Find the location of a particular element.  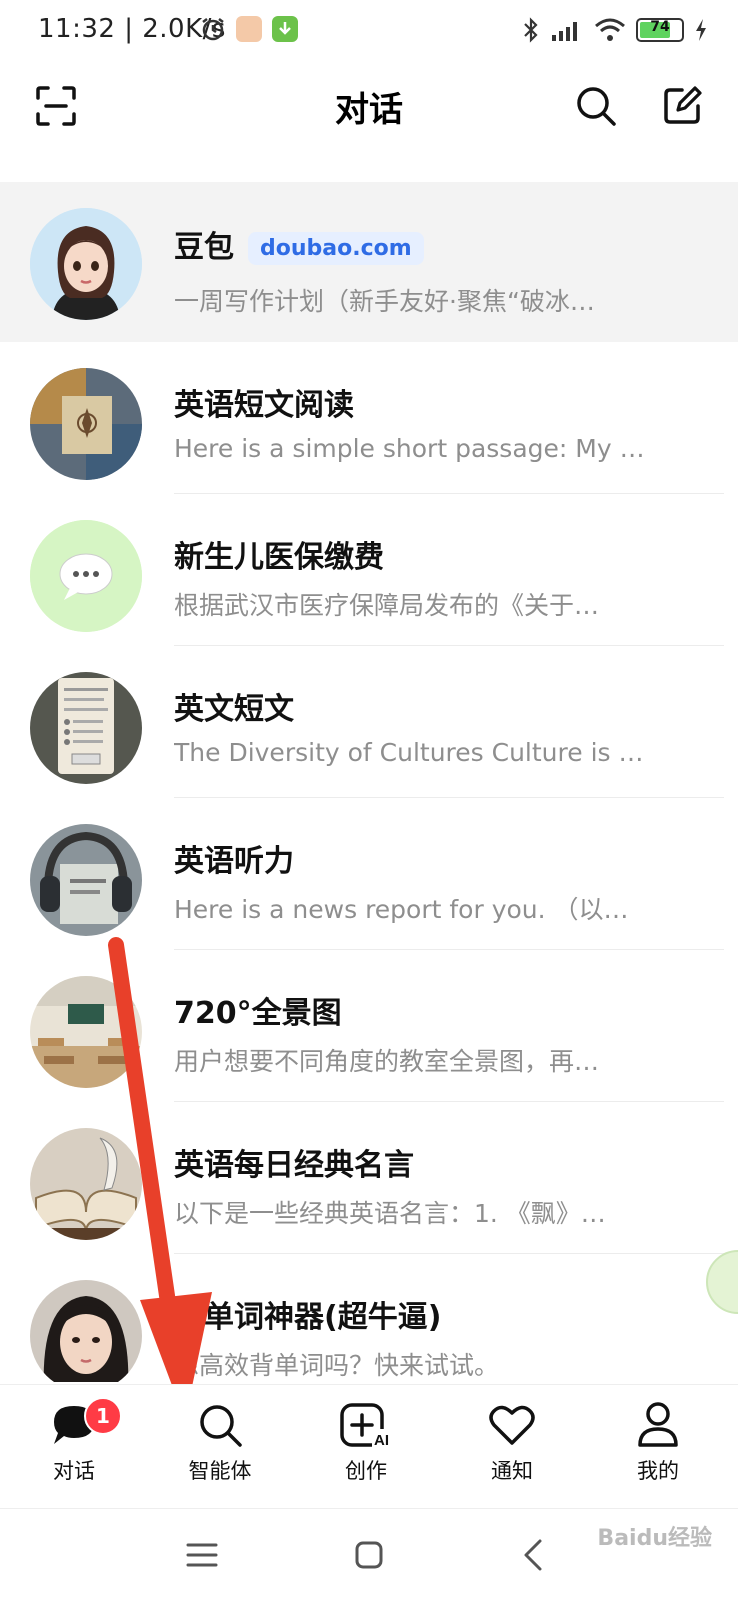

app-header: 对话 is located at coordinates (369, 123).